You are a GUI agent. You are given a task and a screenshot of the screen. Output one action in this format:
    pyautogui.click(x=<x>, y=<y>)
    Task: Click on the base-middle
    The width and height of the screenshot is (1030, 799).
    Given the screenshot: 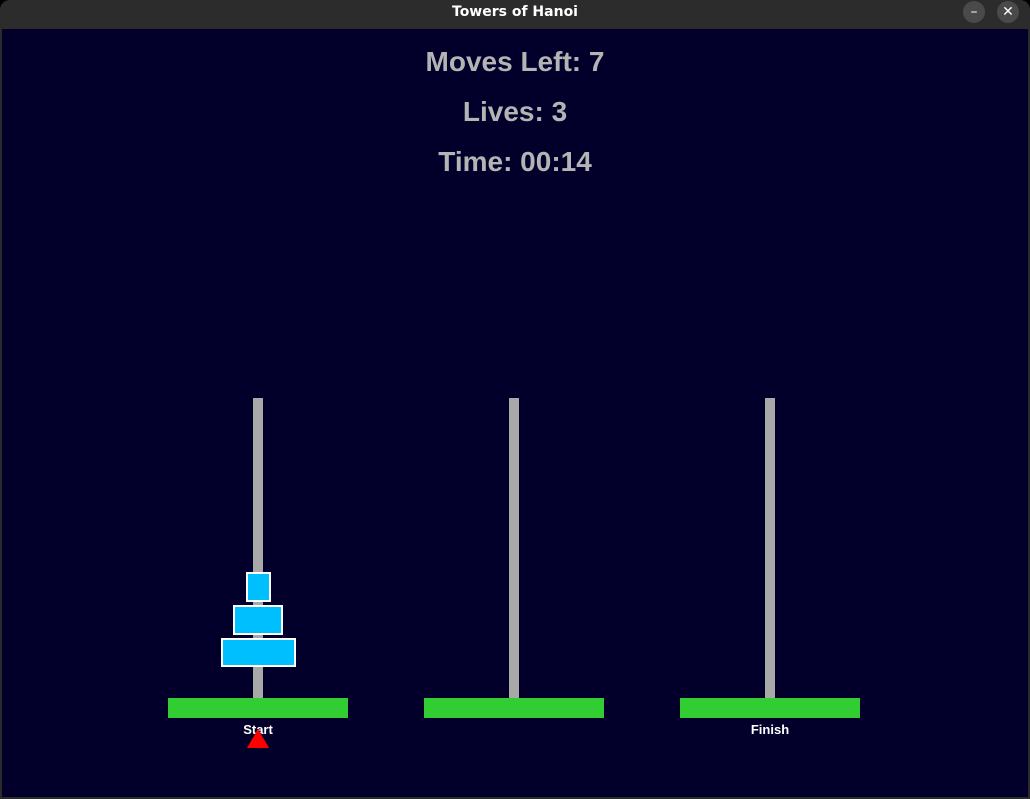 What is the action you would take?
    pyautogui.click(x=514, y=708)
    